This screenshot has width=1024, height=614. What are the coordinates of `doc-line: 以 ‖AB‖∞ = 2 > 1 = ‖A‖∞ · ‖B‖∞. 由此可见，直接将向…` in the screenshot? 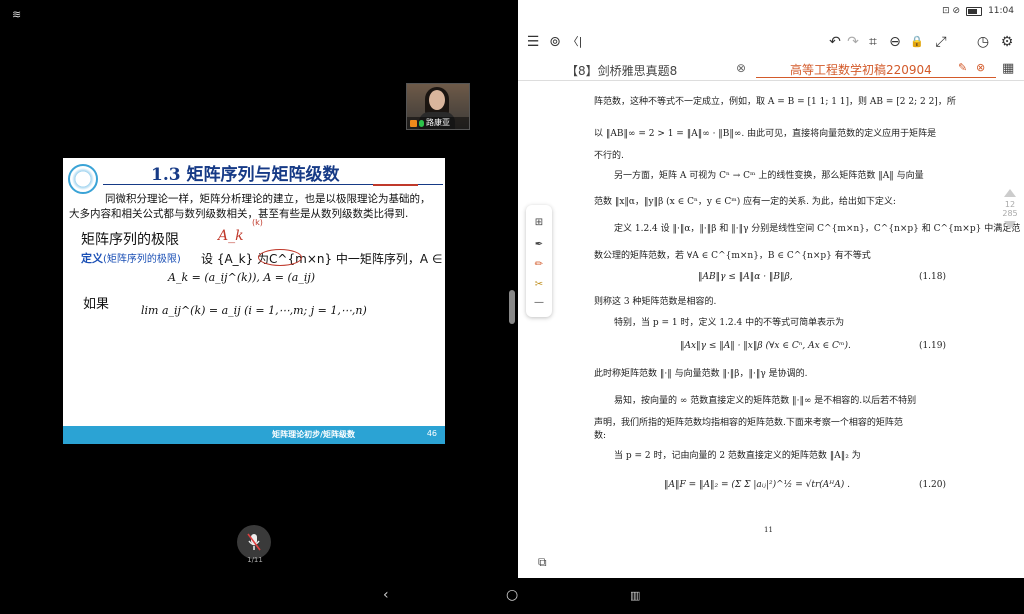 It's located at (765, 134).